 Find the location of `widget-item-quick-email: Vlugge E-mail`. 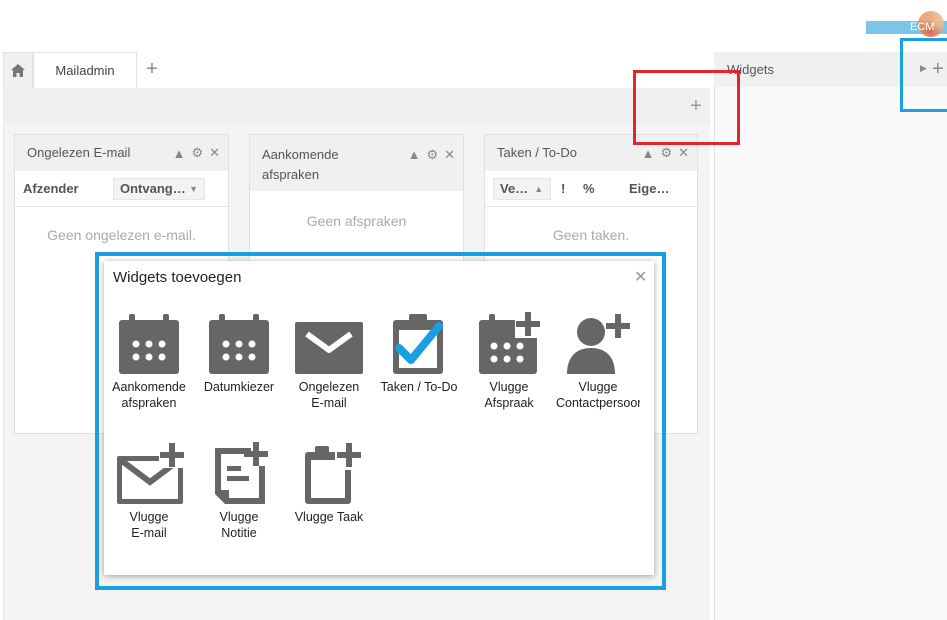

widget-item-quick-email: Vlugge E-mail is located at coordinates (149, 491).